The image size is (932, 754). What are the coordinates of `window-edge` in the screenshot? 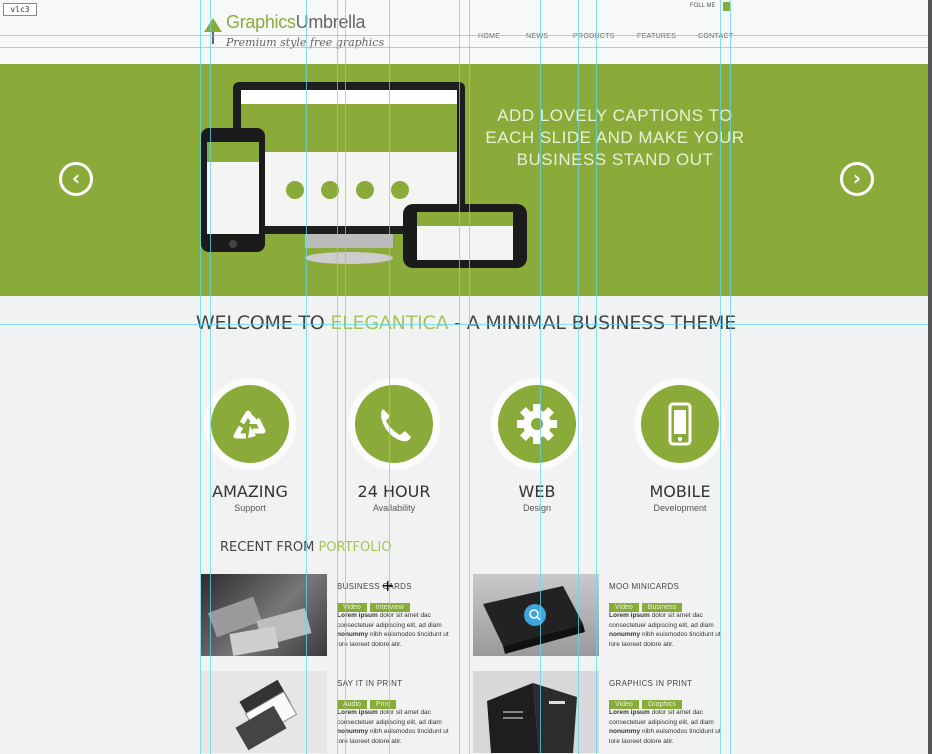 It's located at (930, 377).